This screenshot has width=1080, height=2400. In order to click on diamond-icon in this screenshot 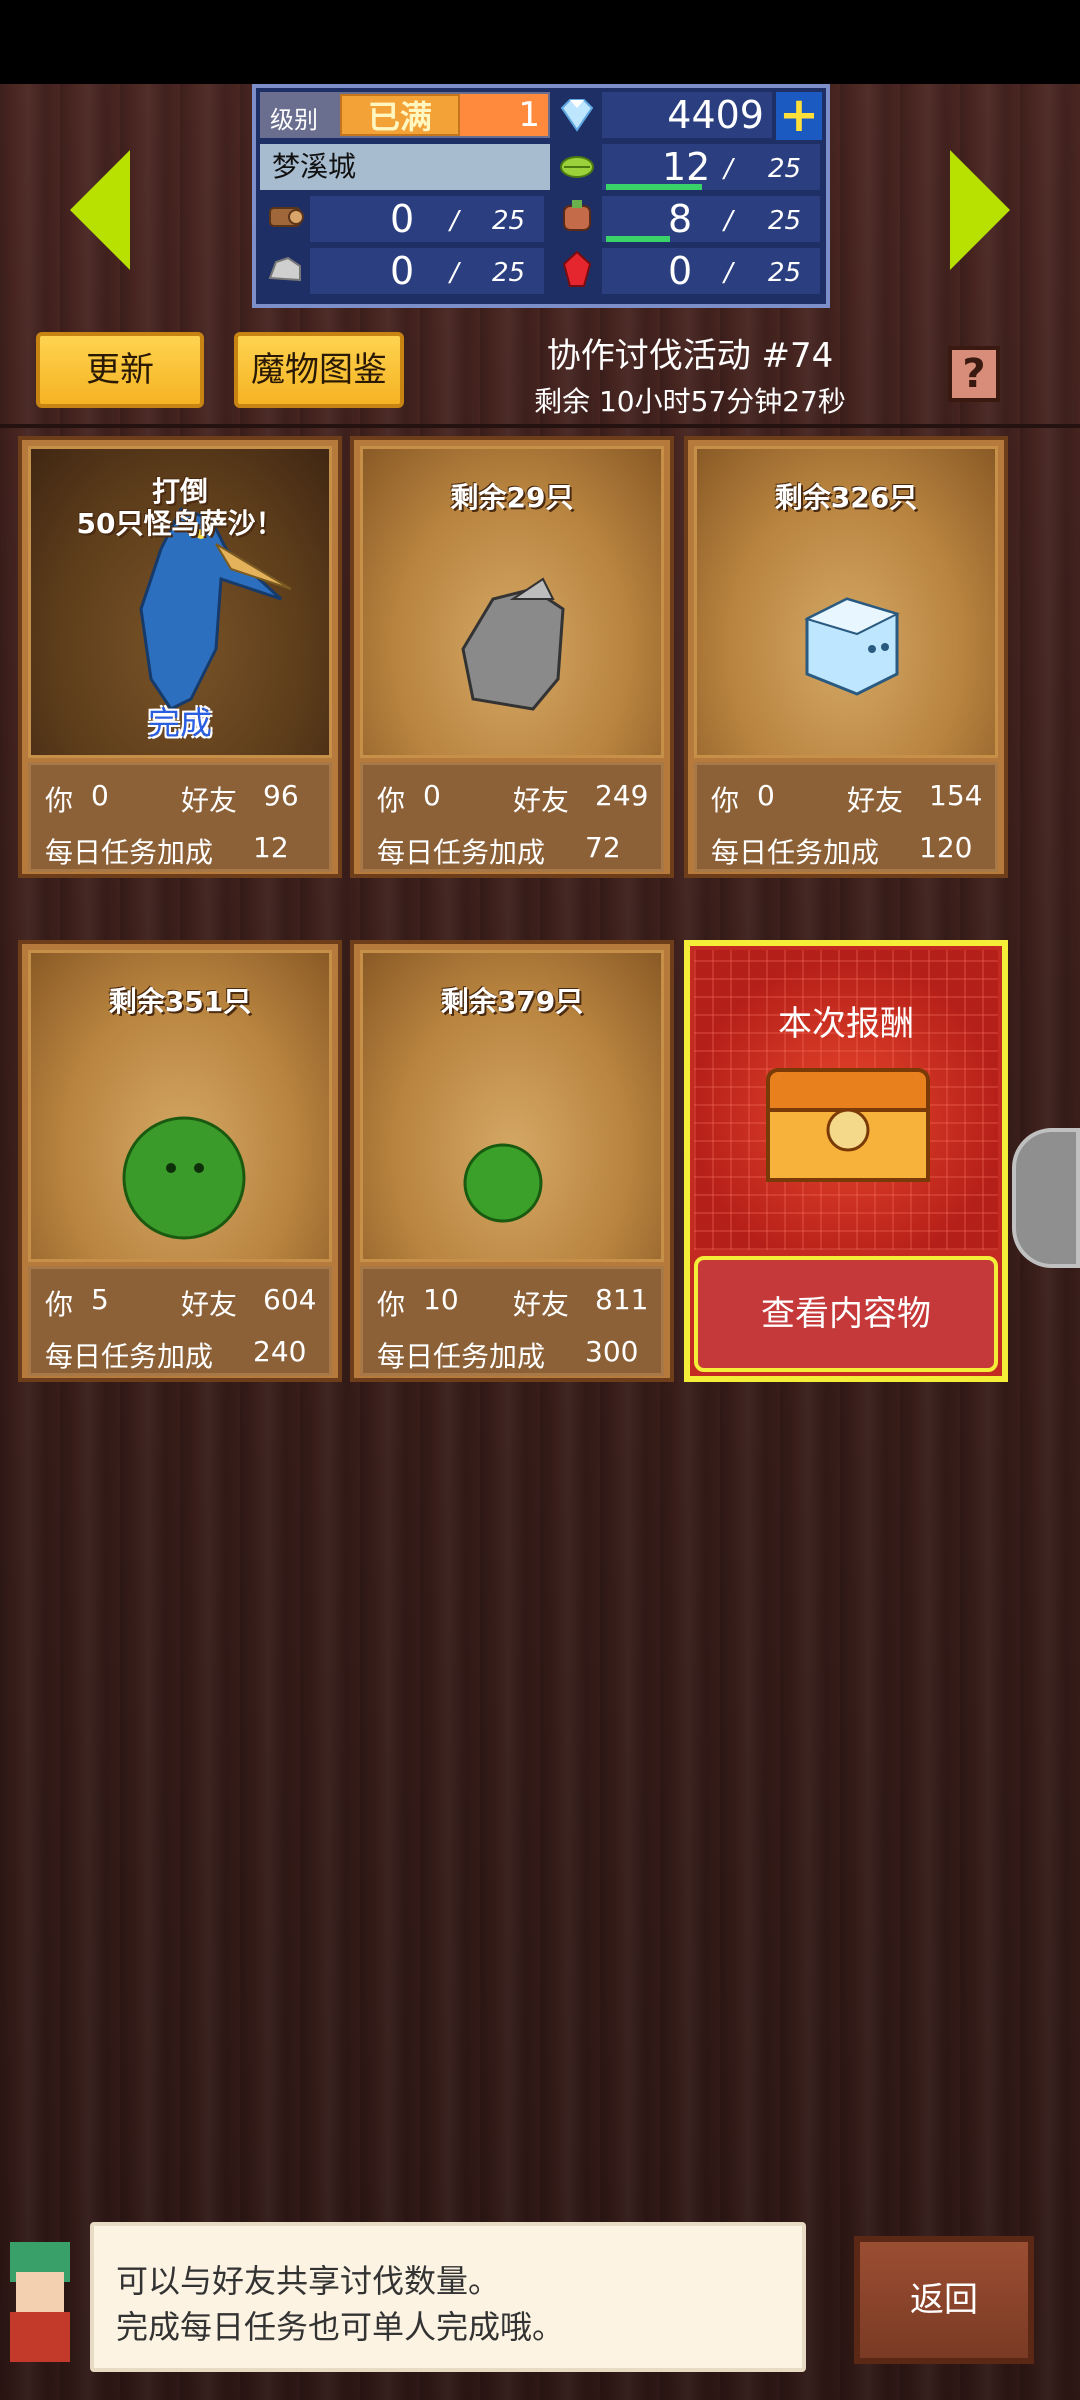, I will do `click(577, 115)`.